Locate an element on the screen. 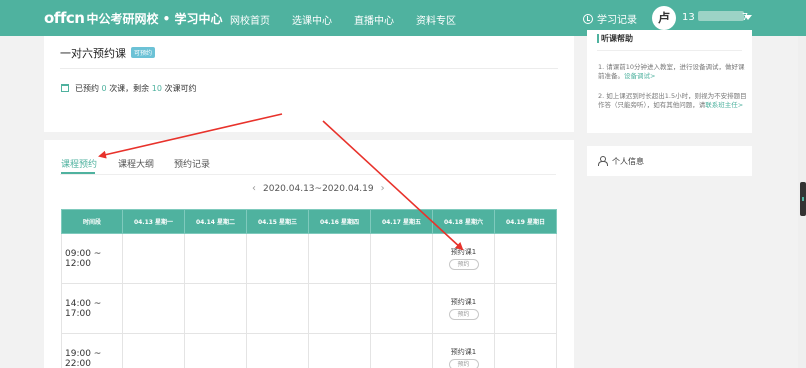 This screenshot has height=368, width=806. time-slot: 14:00 ~ 17:00 is located at coordinates (92, 308).